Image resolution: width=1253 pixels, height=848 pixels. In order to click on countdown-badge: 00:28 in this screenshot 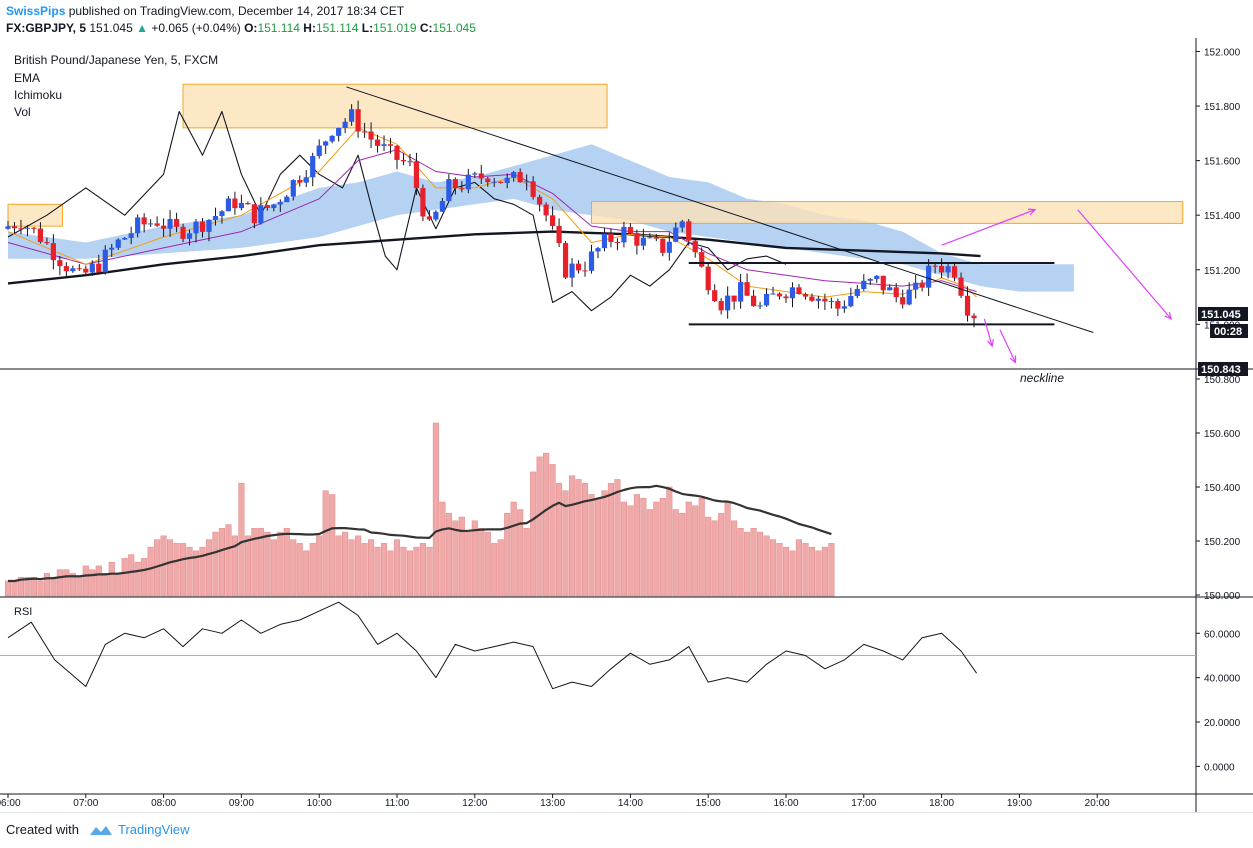, I will do `click(1228, 332)`.